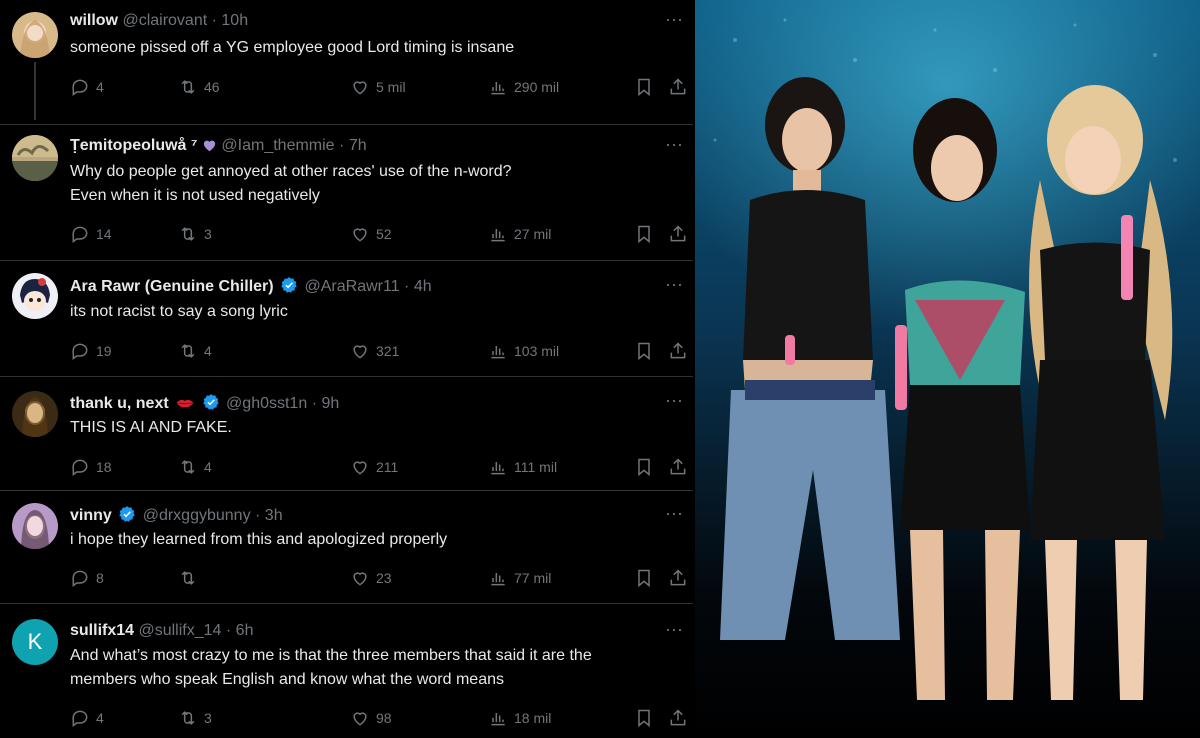  I want to click on avatar-sullifx: K, so click(35, 642).